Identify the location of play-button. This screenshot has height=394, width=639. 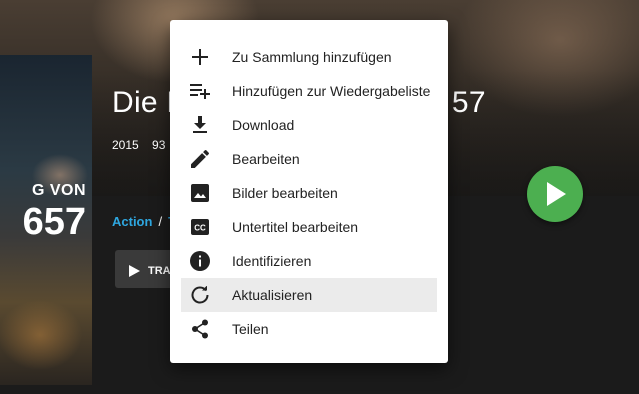
(555, 194).